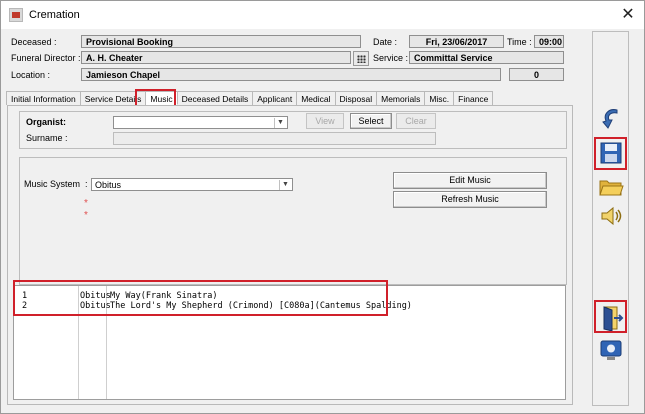 The image size is (645, 414). Describe the element at coordinates (385, 42) in the screenshot. I see `date-label: Date :` at that location.